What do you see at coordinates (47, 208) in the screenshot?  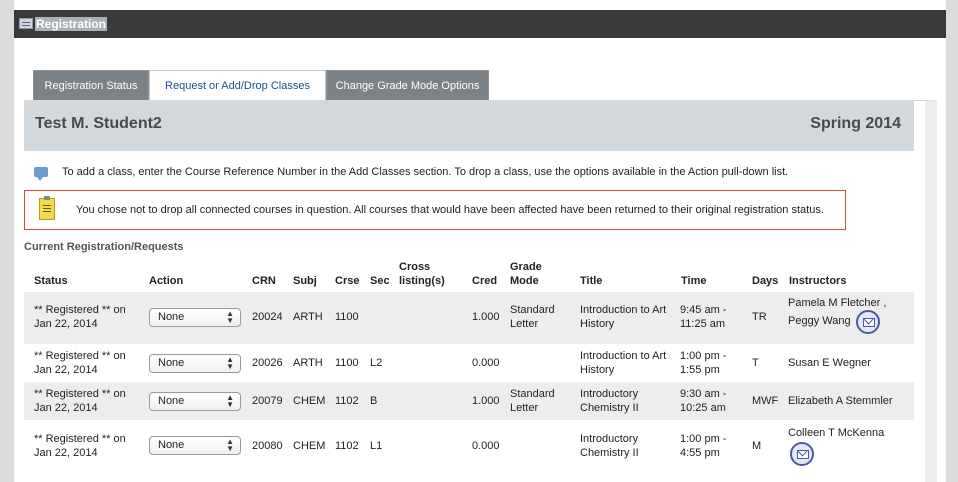 I see `notepad-icon` at bounding box center [47, 208].